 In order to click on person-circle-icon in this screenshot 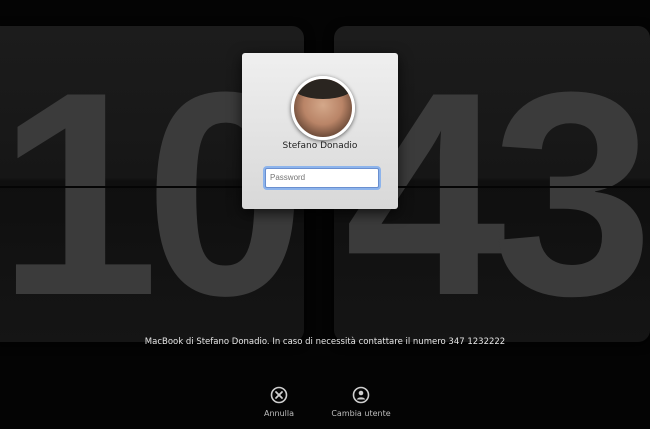, I will do `click(361, 395)`.